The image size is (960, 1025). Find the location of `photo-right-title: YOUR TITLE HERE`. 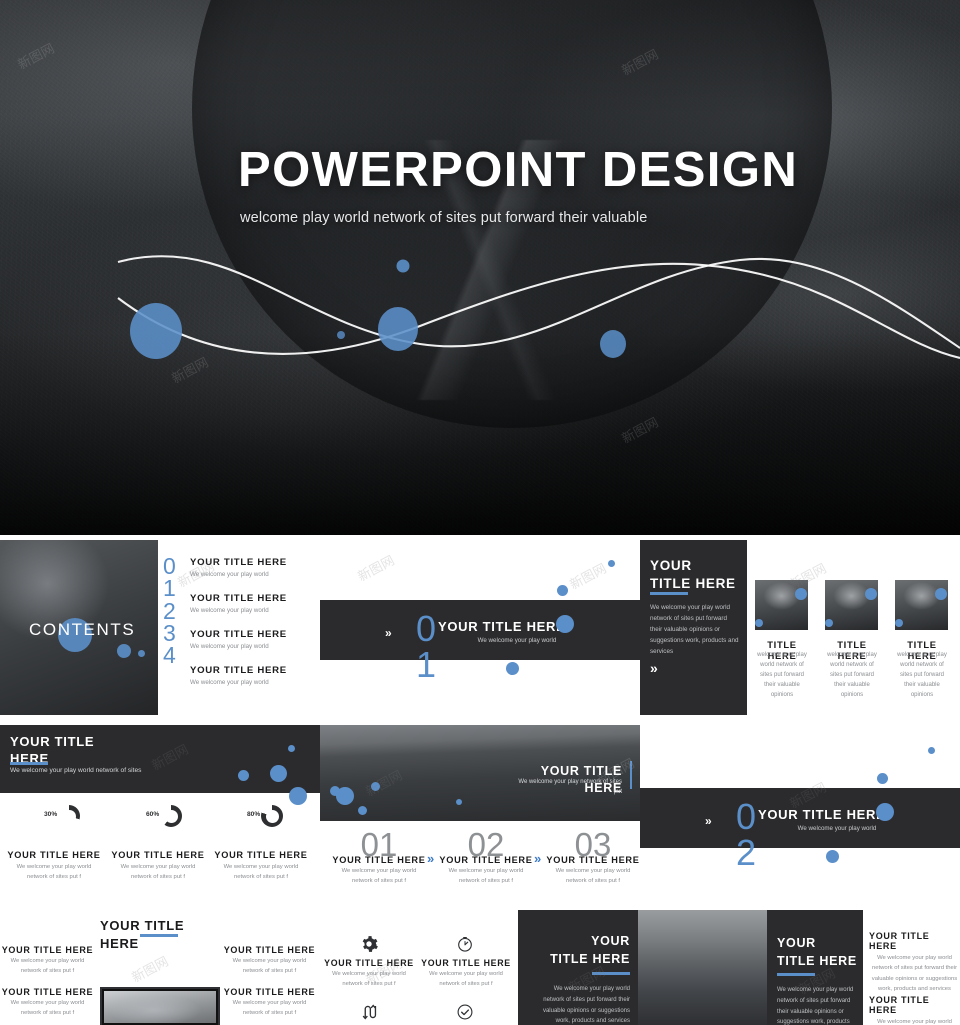

photo-right-title: YOUR TITLE HERE is located at coordinates (817, 952).